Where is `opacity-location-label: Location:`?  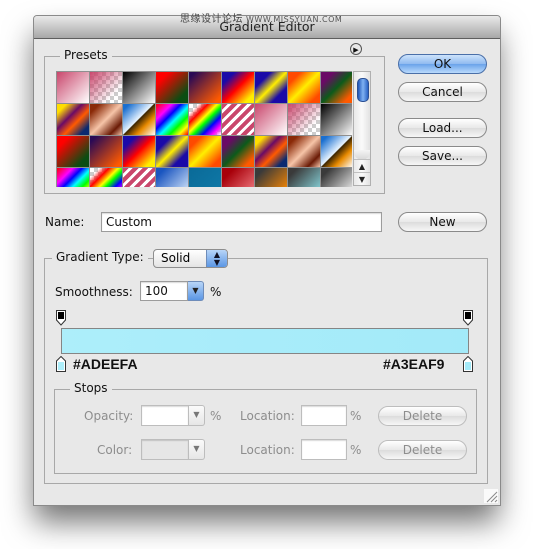
opacity-location-label: Location: is located at coordinates (267, 416).